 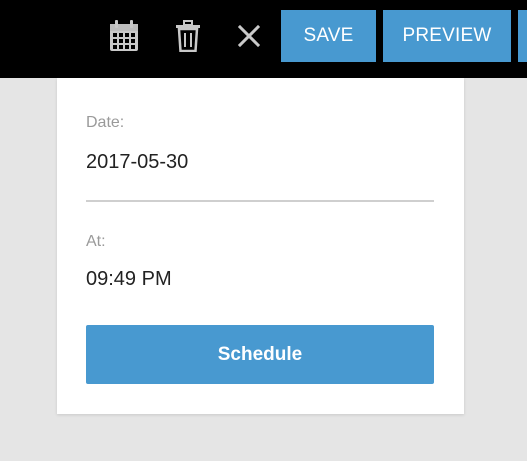 I want to click on trash-icon, so click(x=188, y=36).